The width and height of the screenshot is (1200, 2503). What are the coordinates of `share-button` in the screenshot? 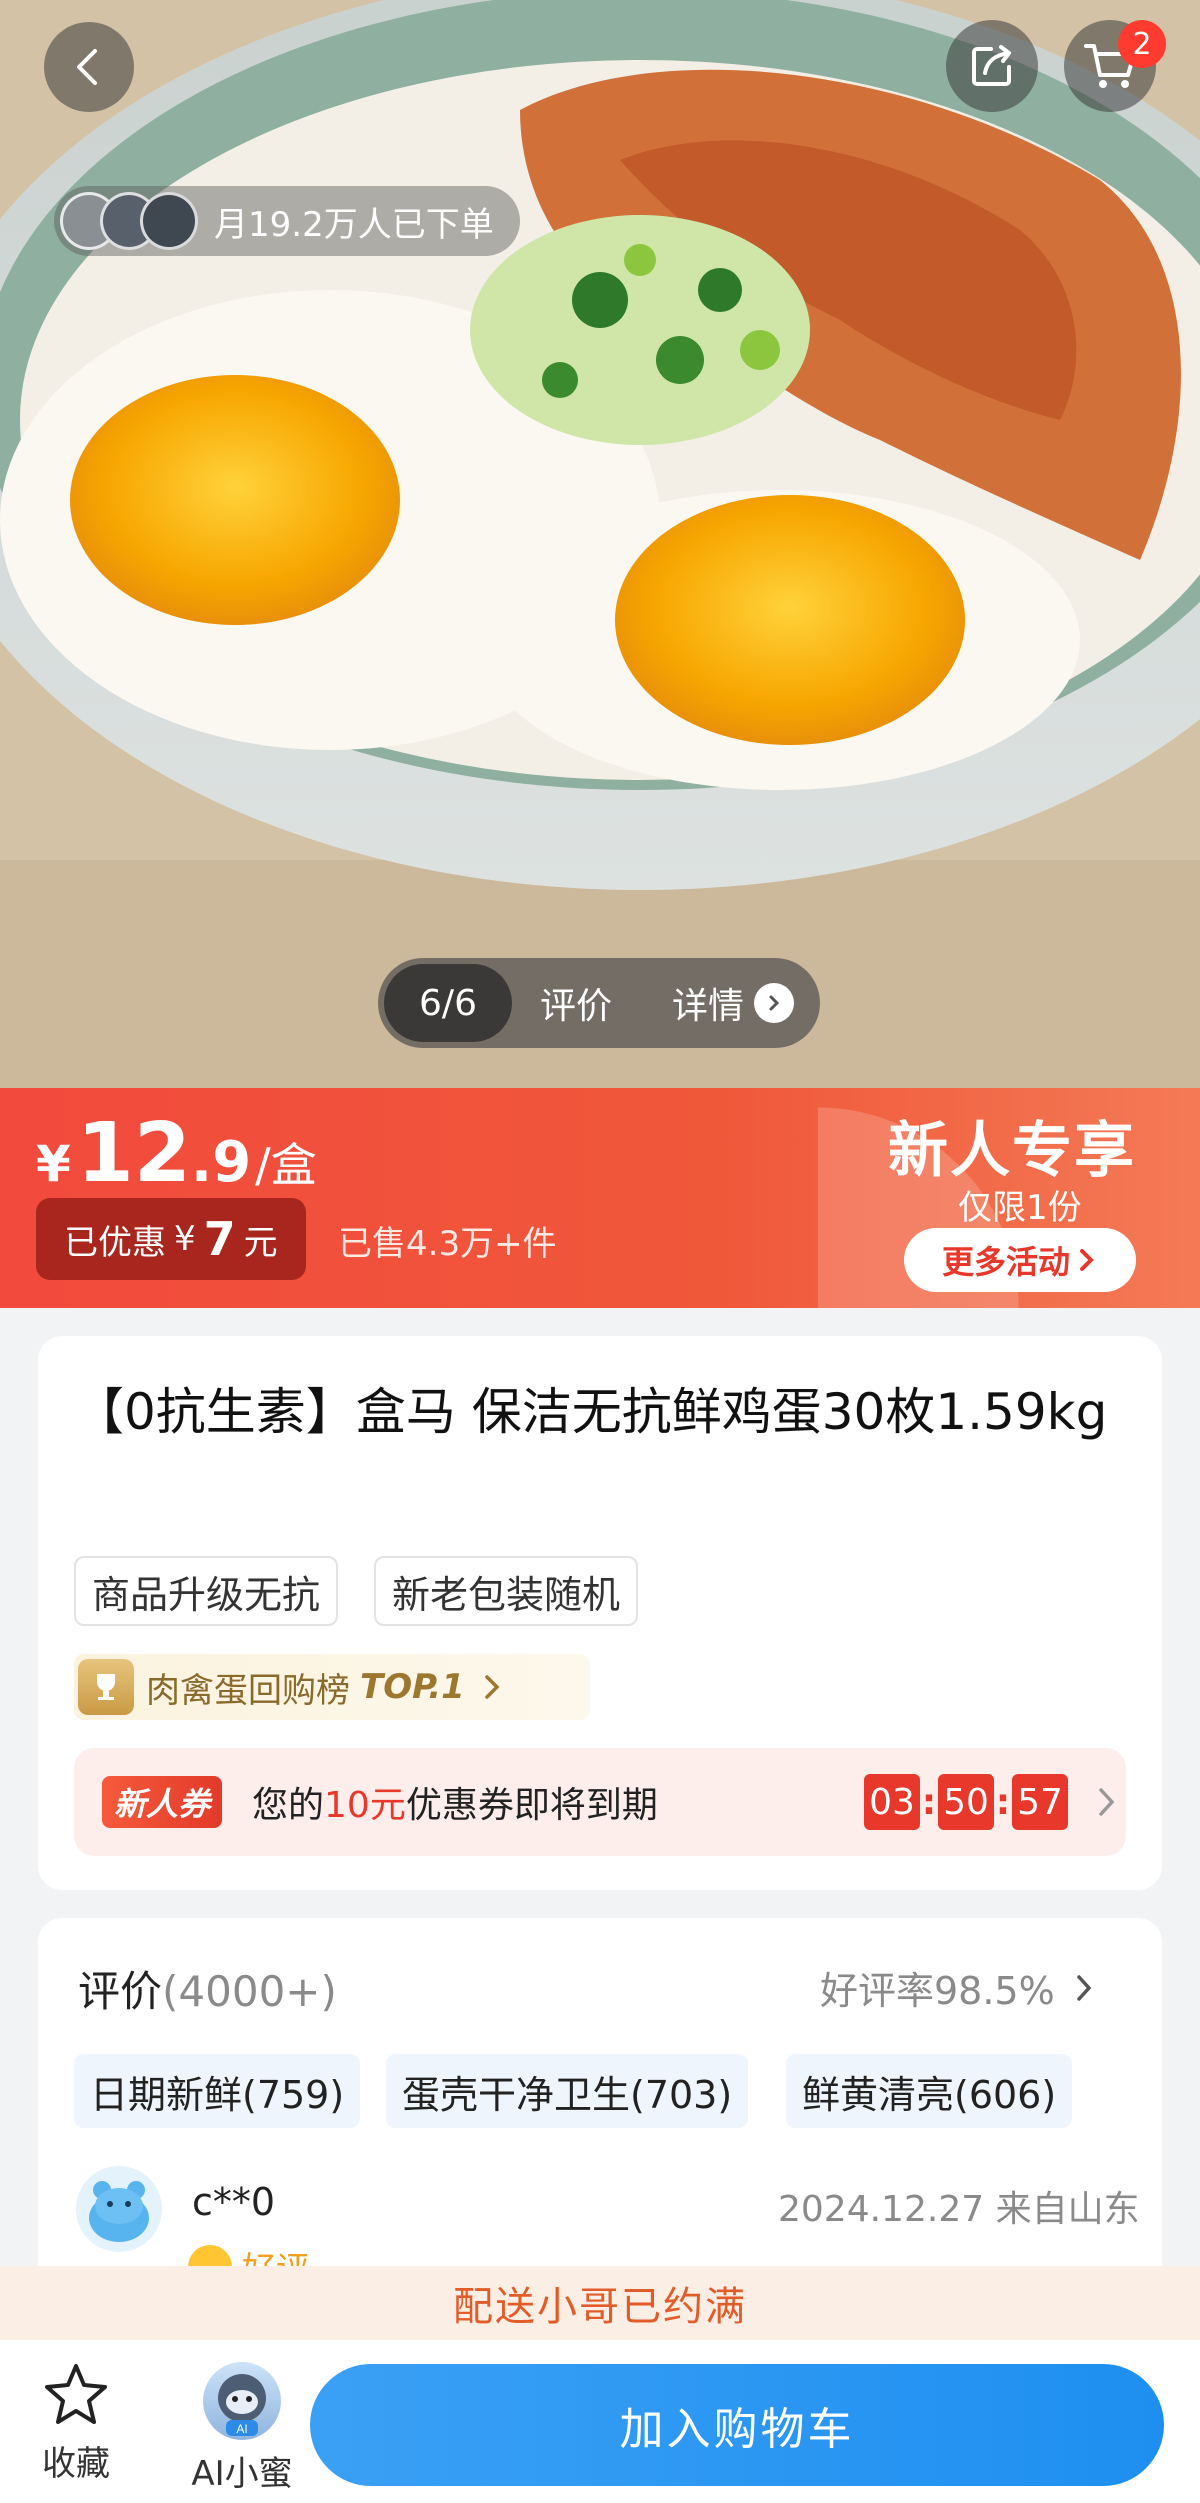 It's located at (992, 66).